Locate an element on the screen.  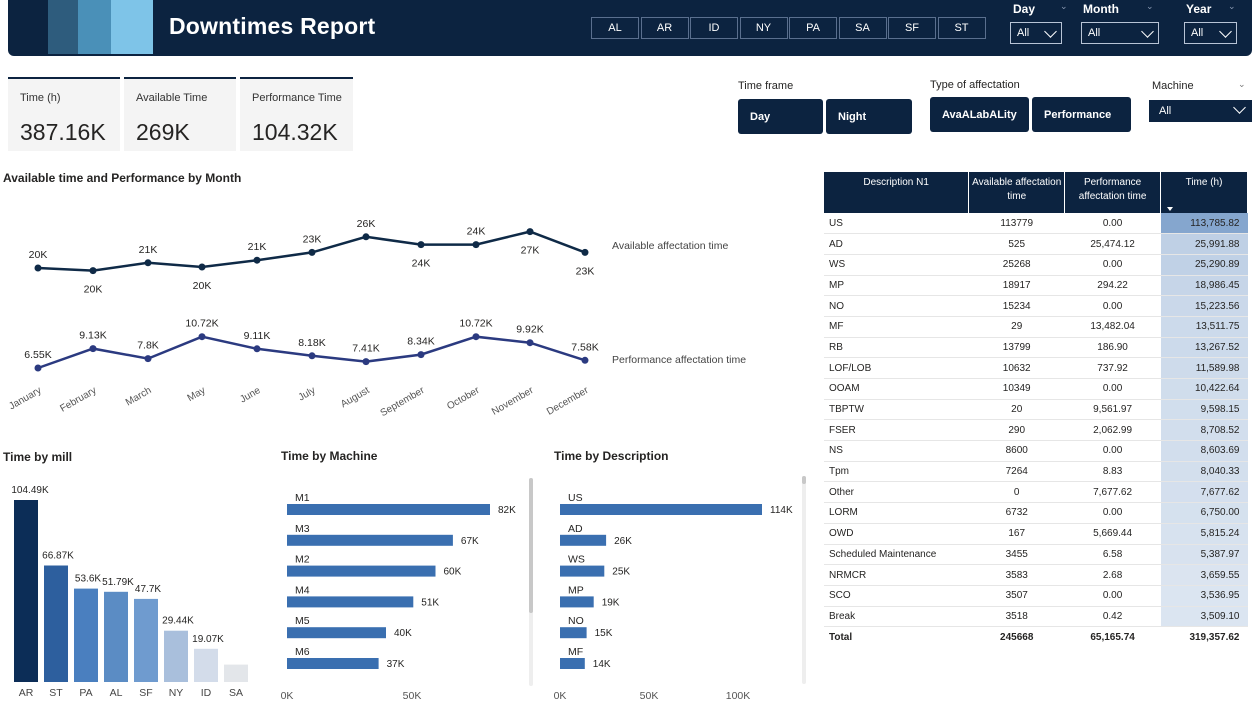
x-tick-label: ST is located at coordinates (56, 693).